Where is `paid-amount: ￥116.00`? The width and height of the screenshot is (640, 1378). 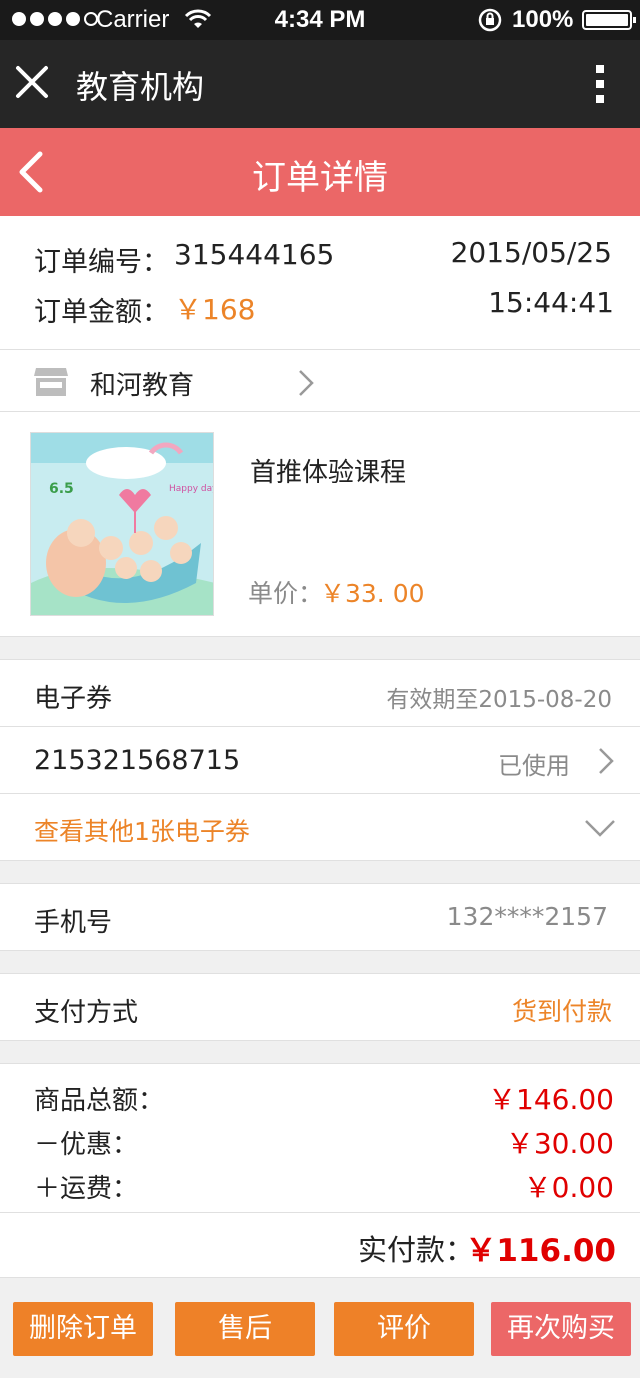 paid-amount: ￥116.00 is located at coordinates (540, 1251).